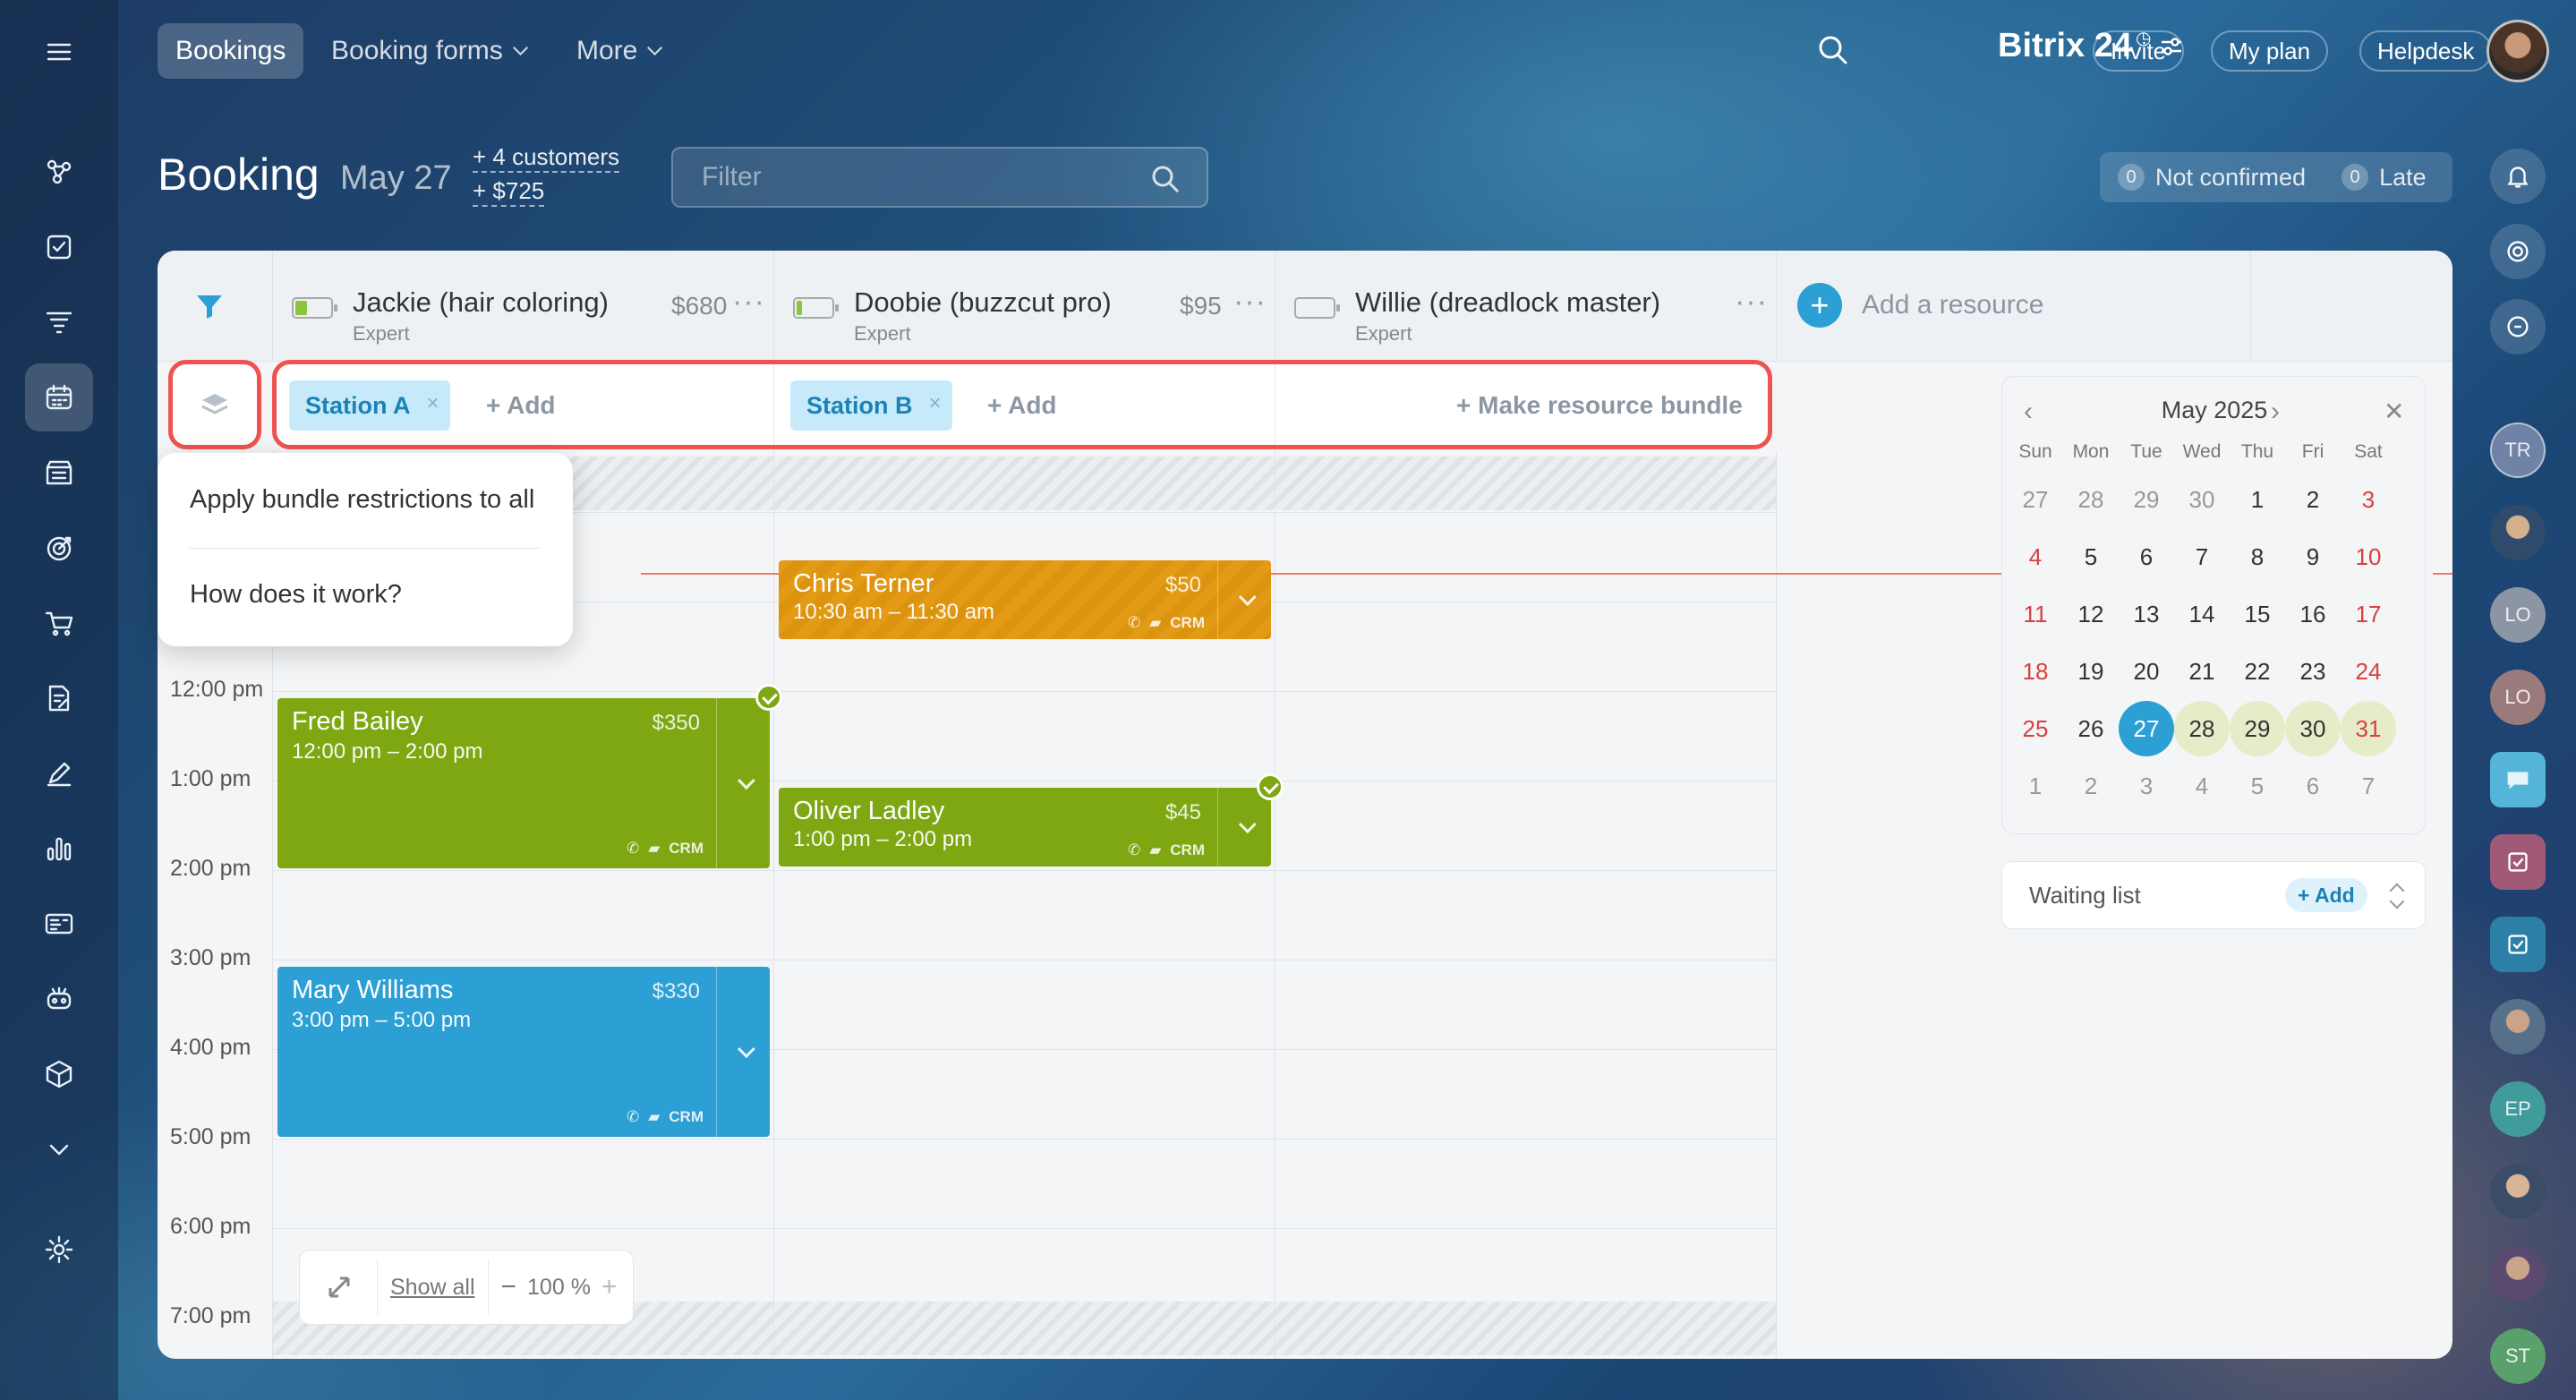  What do you see at coordinates (2213, 895) in the screenshot?
I see `waiting-list: Waiting list + Add` at bounding box center [2213, 895].